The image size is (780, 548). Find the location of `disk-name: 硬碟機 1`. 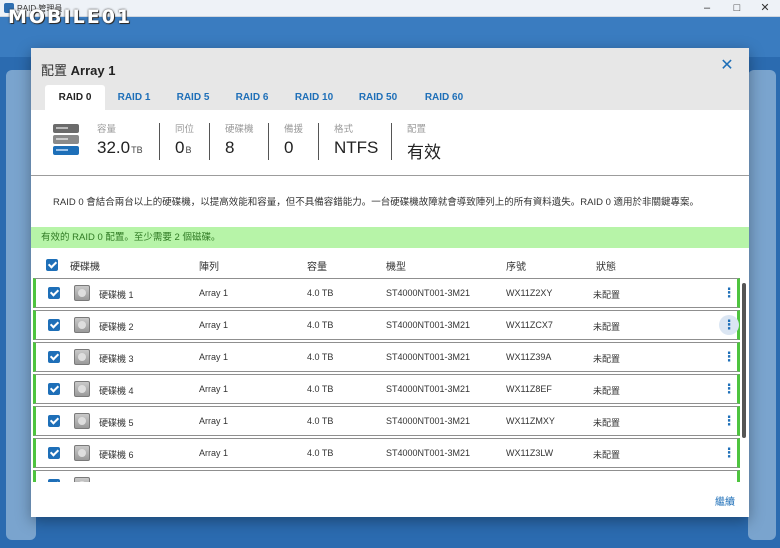

disk-name: 硬碟機 1 is located at coordinates (116, 295).